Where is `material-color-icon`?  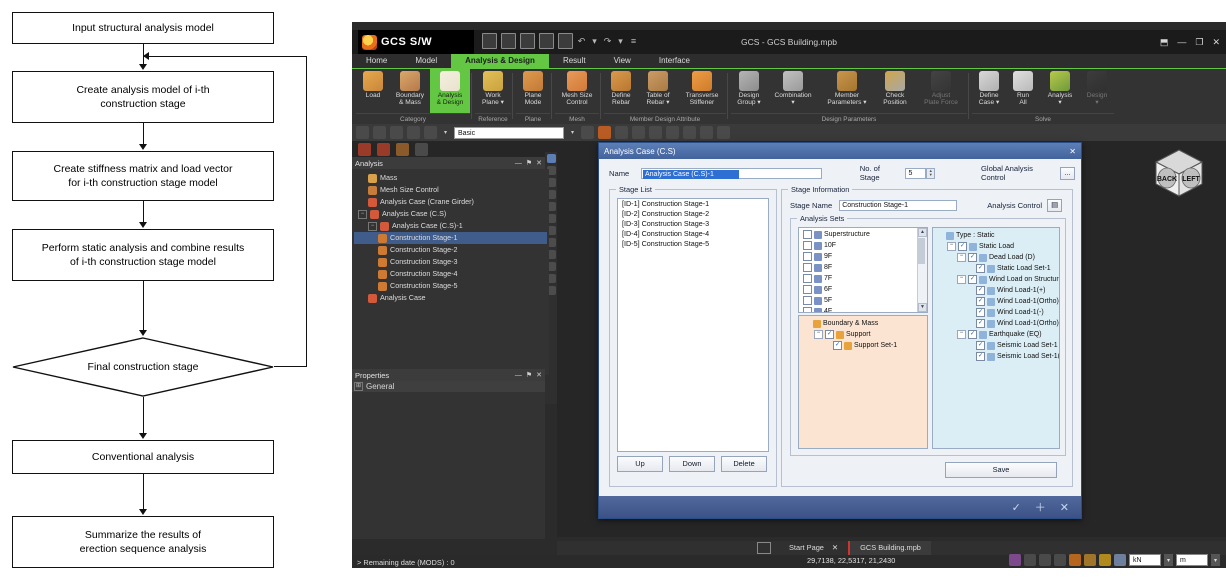
material-color-icon is located at coordinates (672, 132).